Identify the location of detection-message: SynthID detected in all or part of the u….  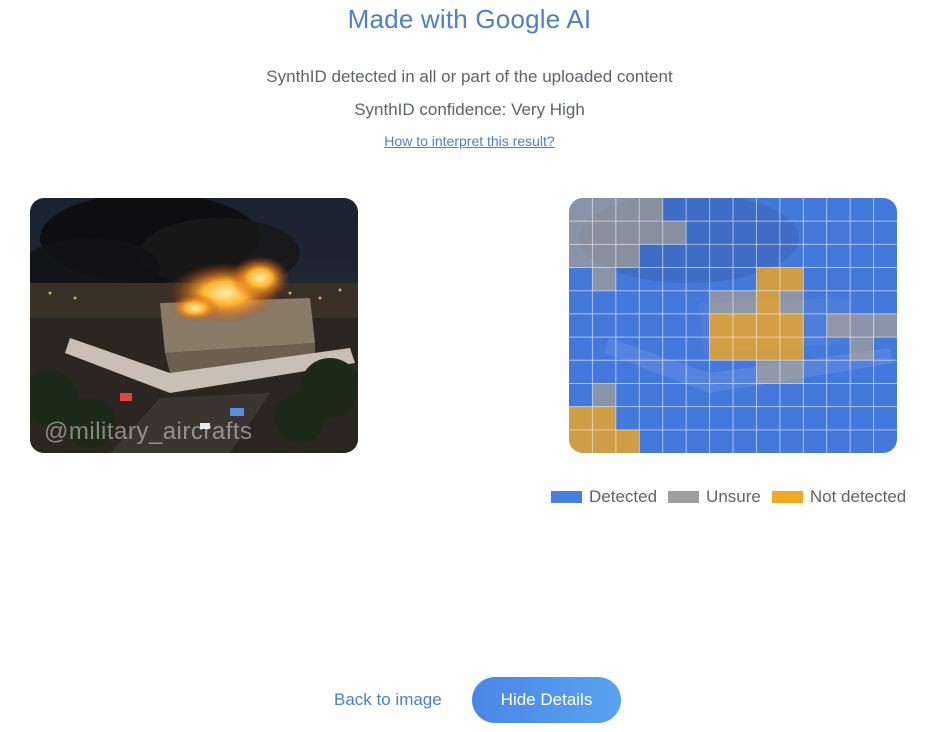
(469, 76).